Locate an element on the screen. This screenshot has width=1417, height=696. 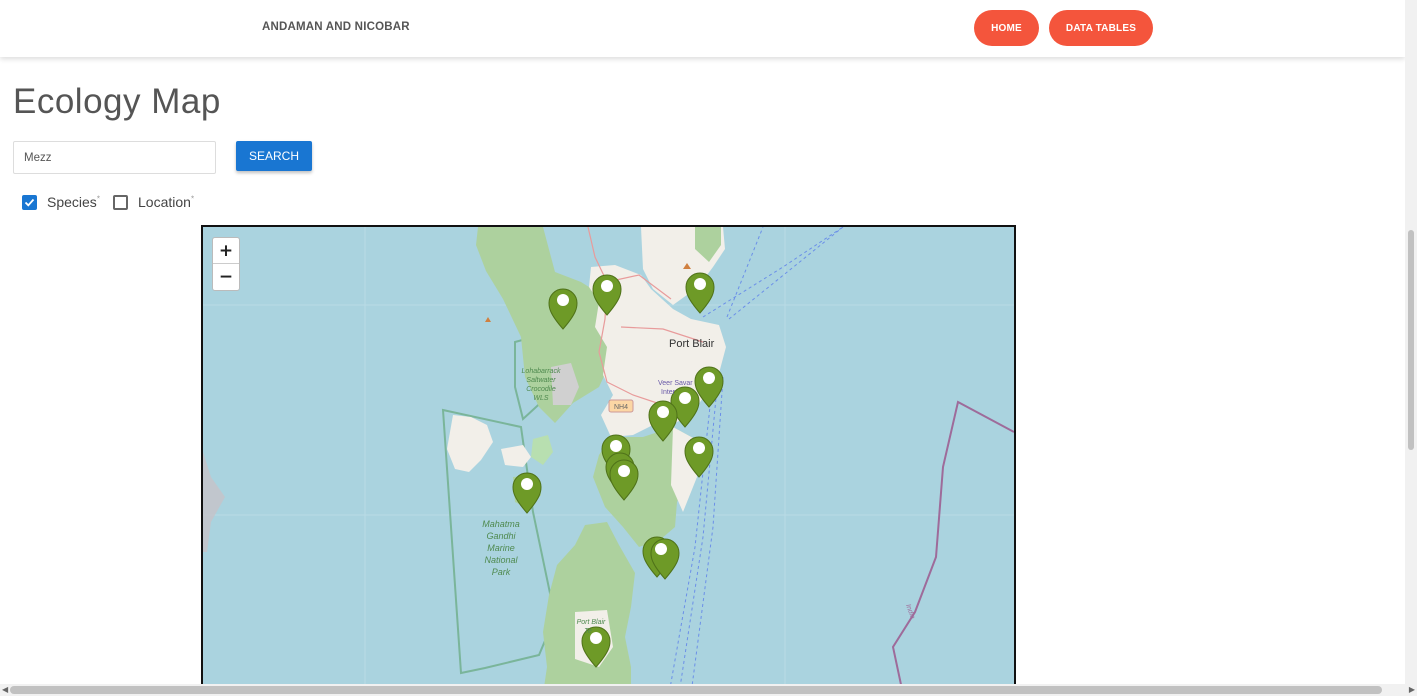
park-label-3: Marine is located at coordinates (501, 548).